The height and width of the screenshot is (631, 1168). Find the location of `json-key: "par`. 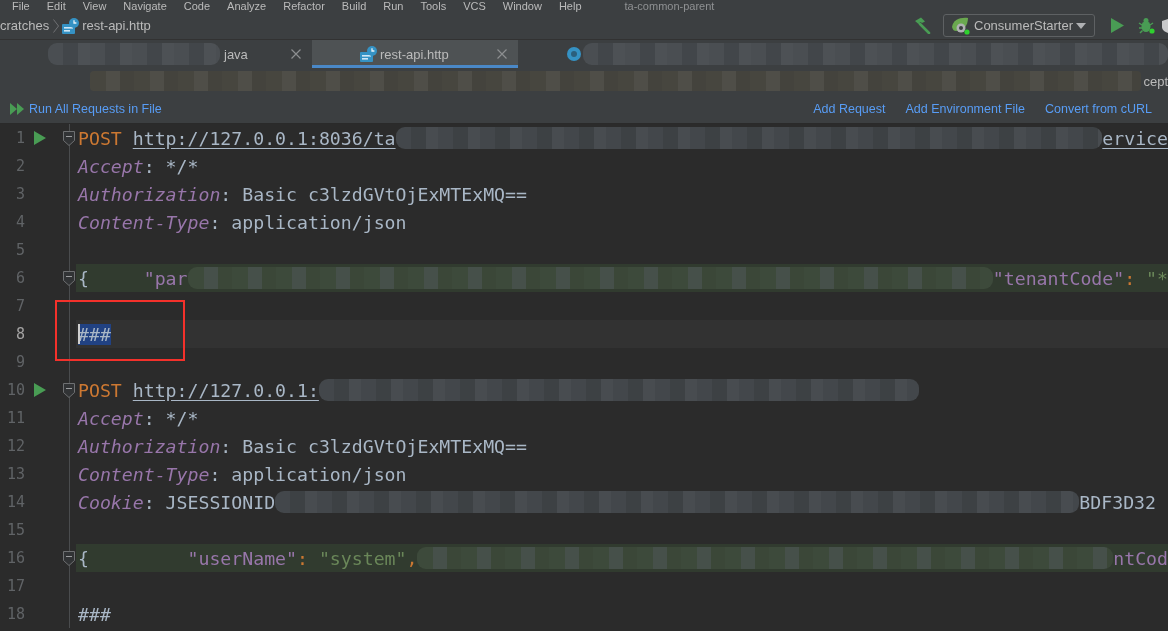

json-key: "par is located at coordinates (138, 278).